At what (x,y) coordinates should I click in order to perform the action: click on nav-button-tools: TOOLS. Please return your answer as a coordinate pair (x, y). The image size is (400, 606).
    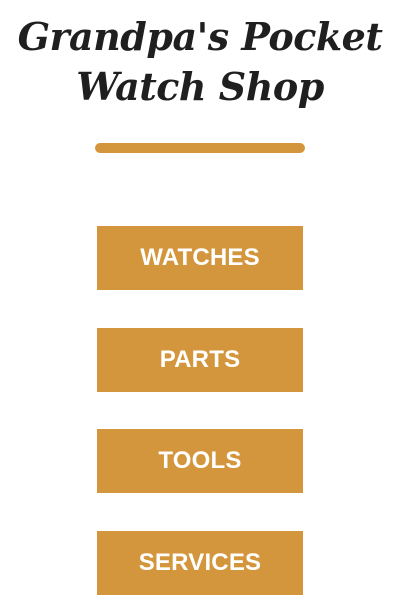
    Looking at the image, I should click on (200, 461).